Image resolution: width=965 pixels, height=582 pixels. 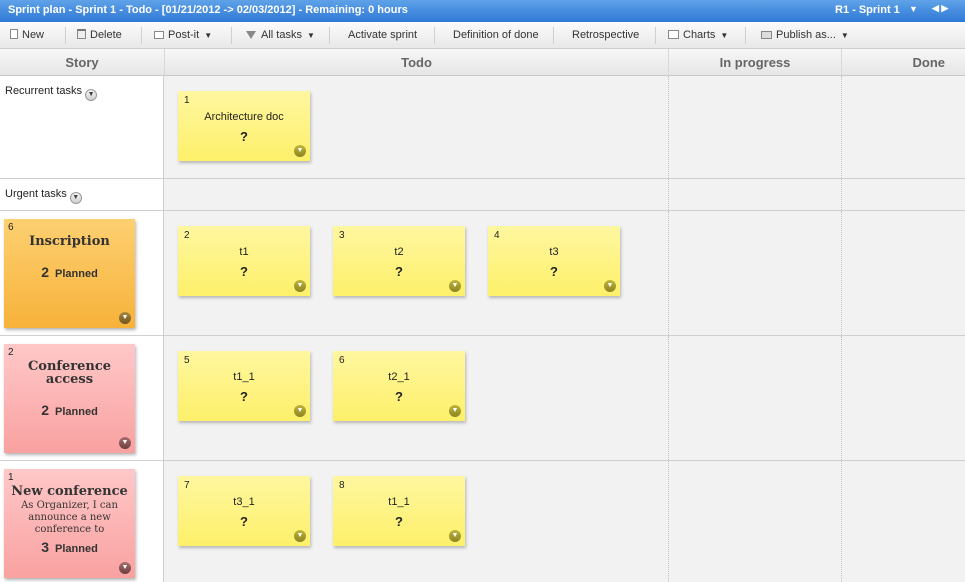 I want to click on sprint-nav-arrows-icon: ◀ ▶, so click(x=940, y=8).